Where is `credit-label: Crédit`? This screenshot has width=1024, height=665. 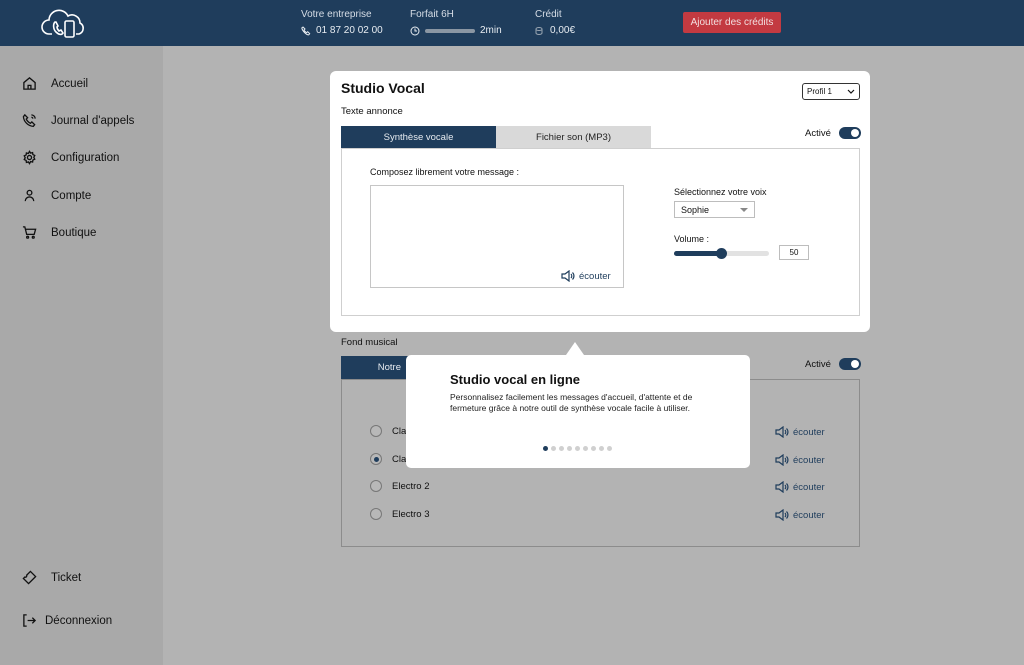
credit-label: Crédit is located at coordinates (548, 14).